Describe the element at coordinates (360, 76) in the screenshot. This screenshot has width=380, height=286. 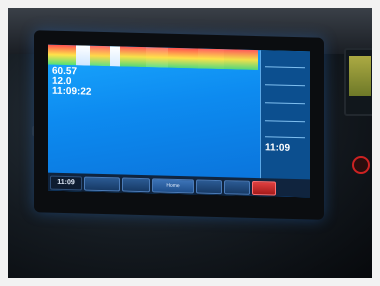
I see `secondary-lcd` at that location.